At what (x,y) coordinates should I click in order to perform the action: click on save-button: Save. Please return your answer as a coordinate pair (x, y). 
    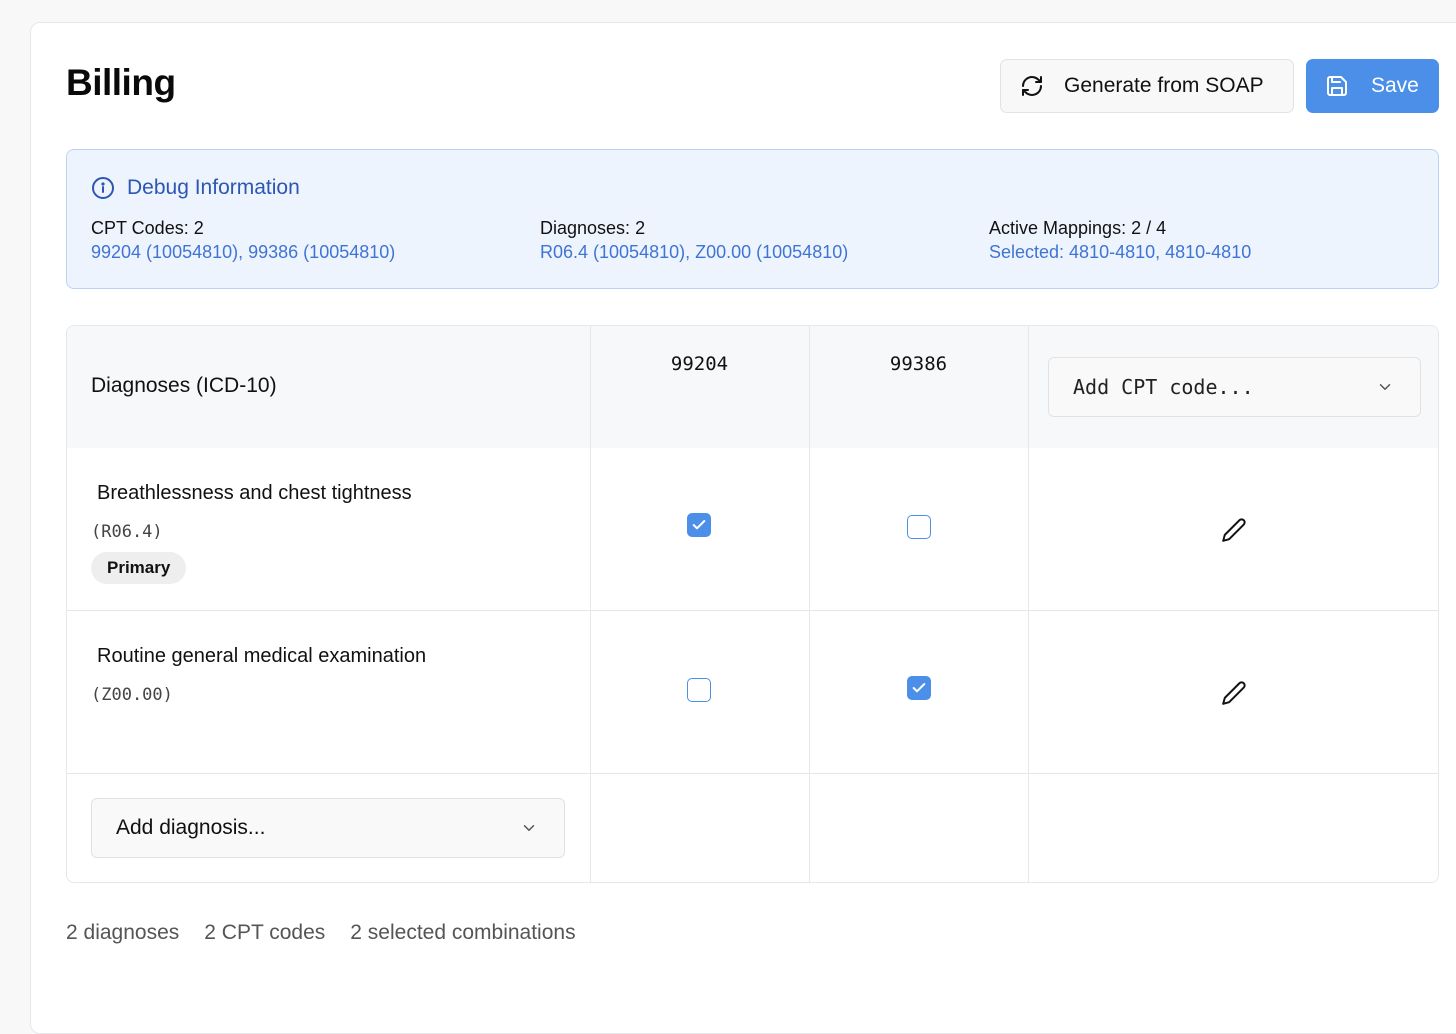
    Looking at the image, I should click on (1372, 86).